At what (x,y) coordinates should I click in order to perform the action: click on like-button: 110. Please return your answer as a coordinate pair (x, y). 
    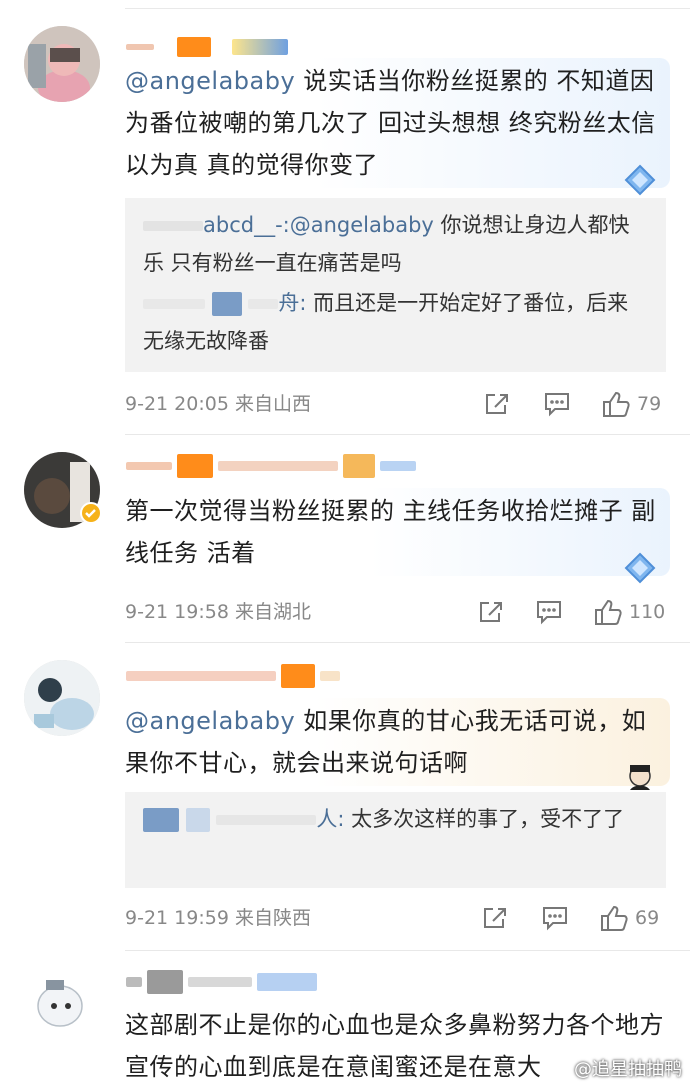
    Looking at the image, I should click on (629, 612).